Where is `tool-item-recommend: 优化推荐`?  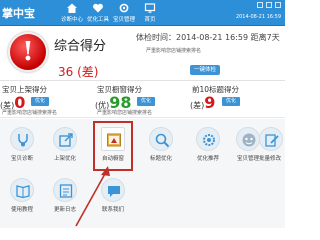 tool-item-recommend: 优化推荐 is located at coordinates (208, 146).